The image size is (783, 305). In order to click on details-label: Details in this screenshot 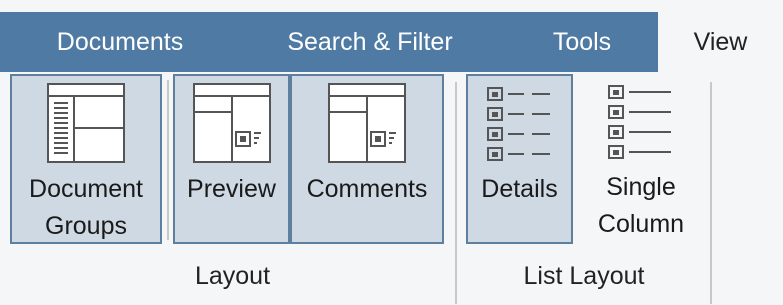, I will do `click(519, 189)`.